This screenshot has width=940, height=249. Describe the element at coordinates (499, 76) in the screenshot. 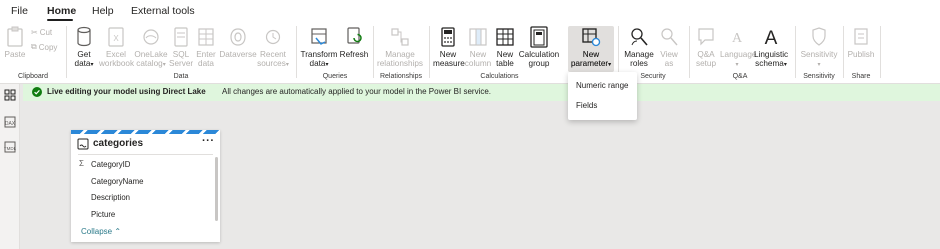

I see `group-label-calculations: Calculations` at that location.